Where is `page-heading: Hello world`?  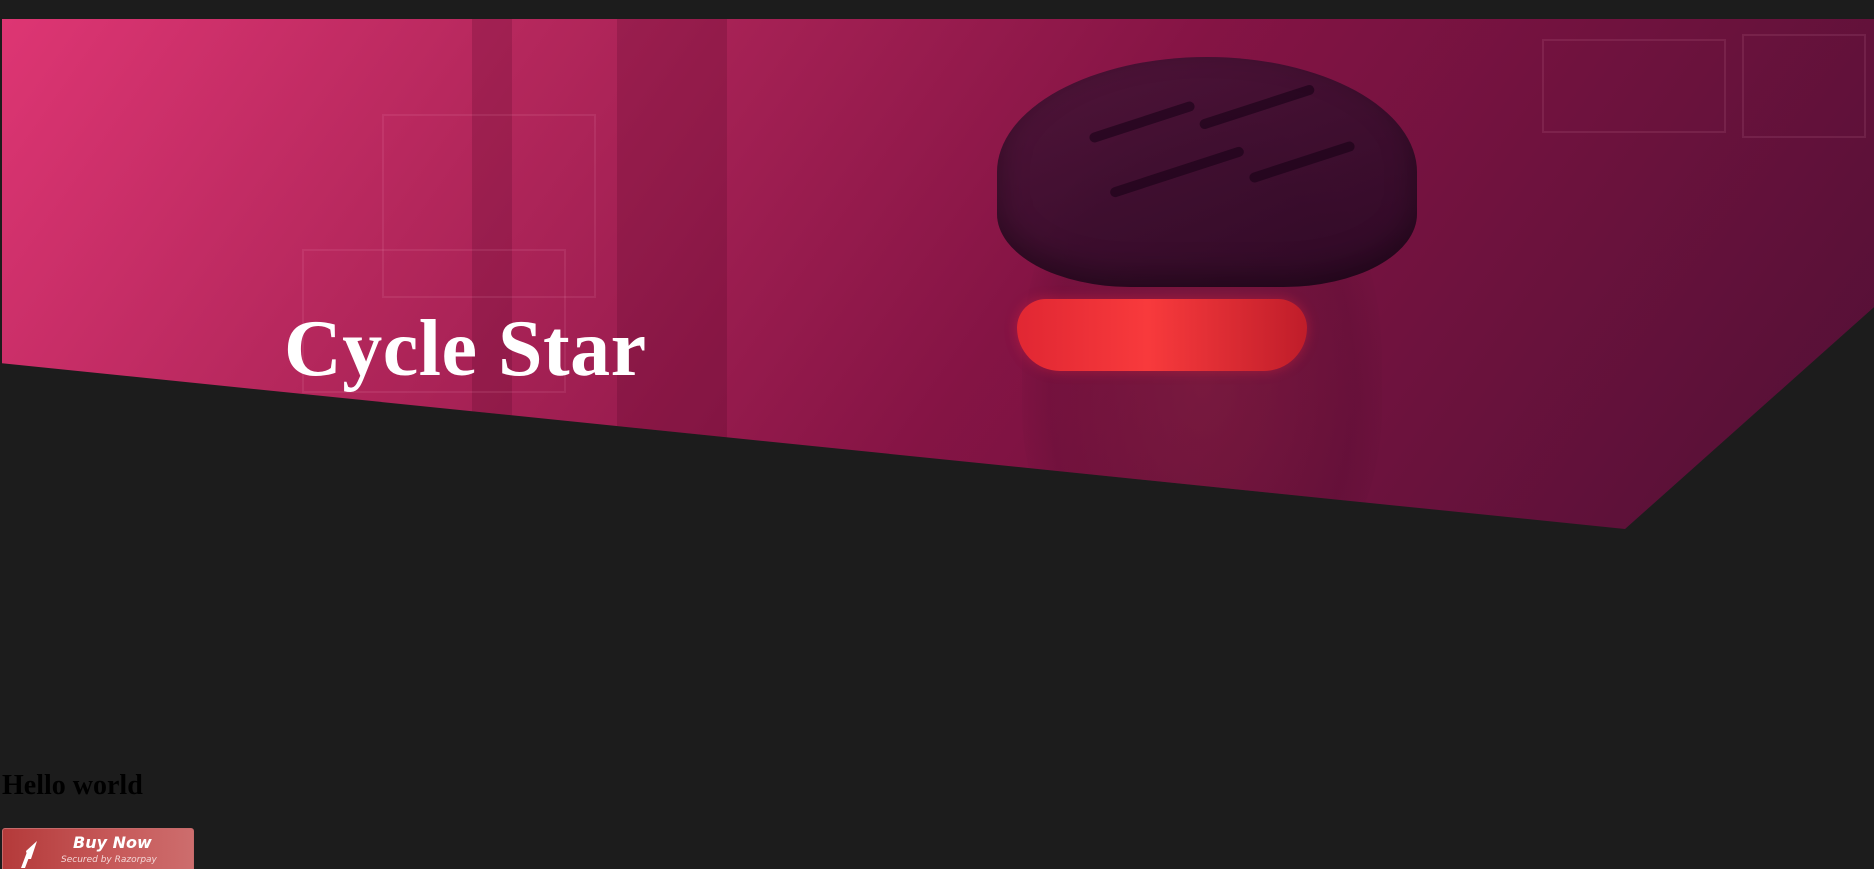 page-heading: Hello world is located at coordinates (72, 785).